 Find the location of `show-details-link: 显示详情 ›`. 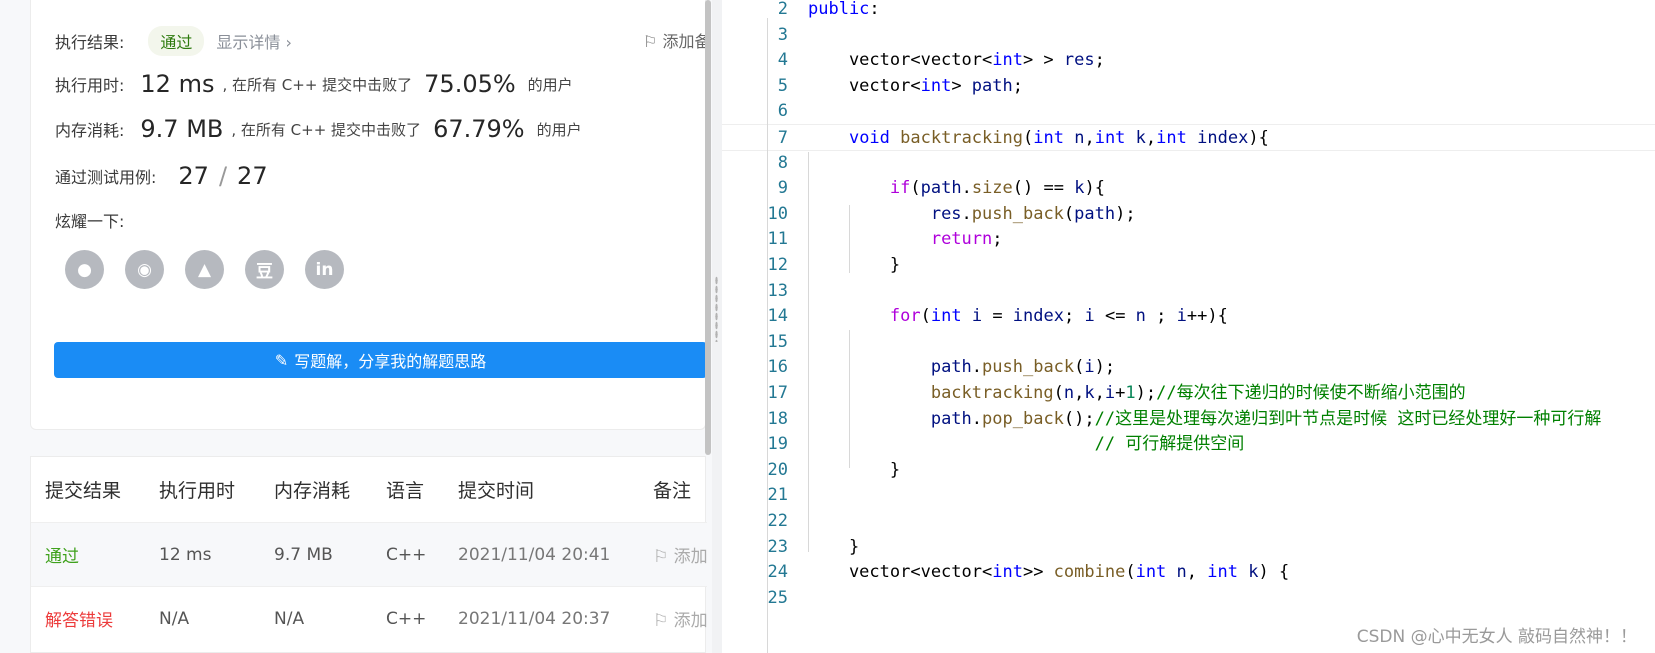

show-details-link: 显示详情 › is located at coordinates (254, 41).